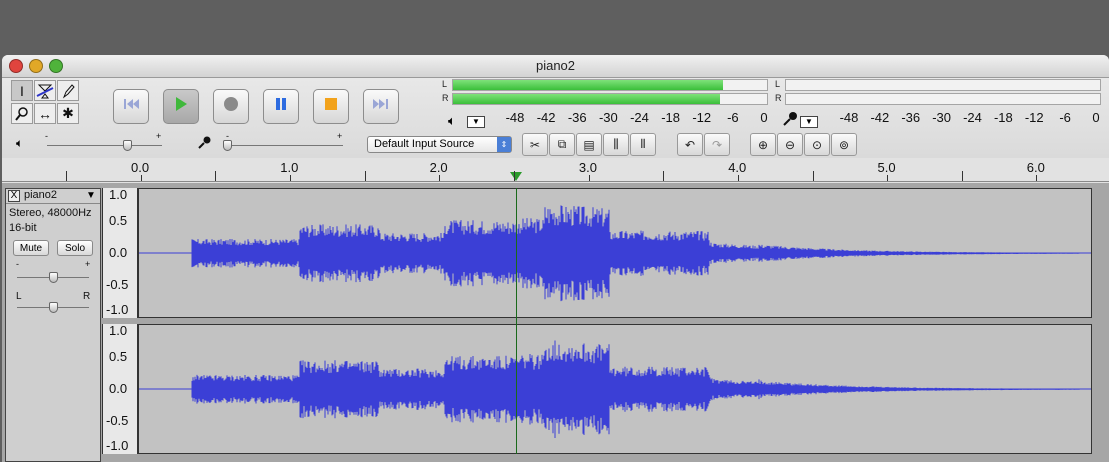  What do you see at coordinates (140, 167) in the screenshot?
I see `timeline-tick-label: 0.0` at bounding box center [140, 167].